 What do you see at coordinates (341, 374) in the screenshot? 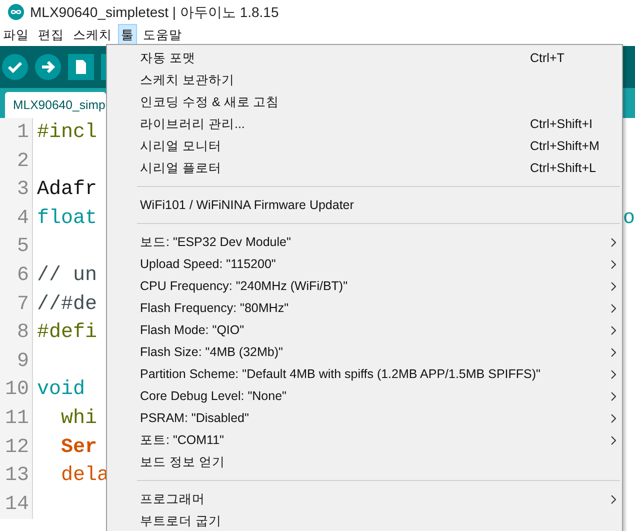
I see `menu-item-label: Partition Scheme: "Default 4MB with spiffs (1.2MB APP/1.5MB SPIFFS)"` at bounding box center [341, 374].